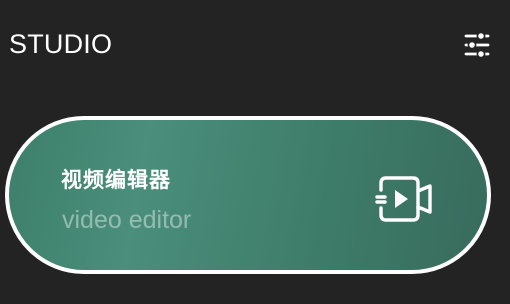  What do you see at coordinates (403, 199) in the screenshot?
I see `video-camera-icon` at bounding box center [403, 199].